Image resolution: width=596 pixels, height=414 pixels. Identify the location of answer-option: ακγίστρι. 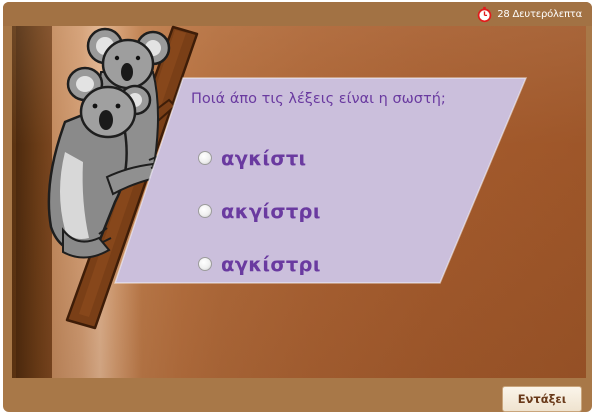
(259, 211).